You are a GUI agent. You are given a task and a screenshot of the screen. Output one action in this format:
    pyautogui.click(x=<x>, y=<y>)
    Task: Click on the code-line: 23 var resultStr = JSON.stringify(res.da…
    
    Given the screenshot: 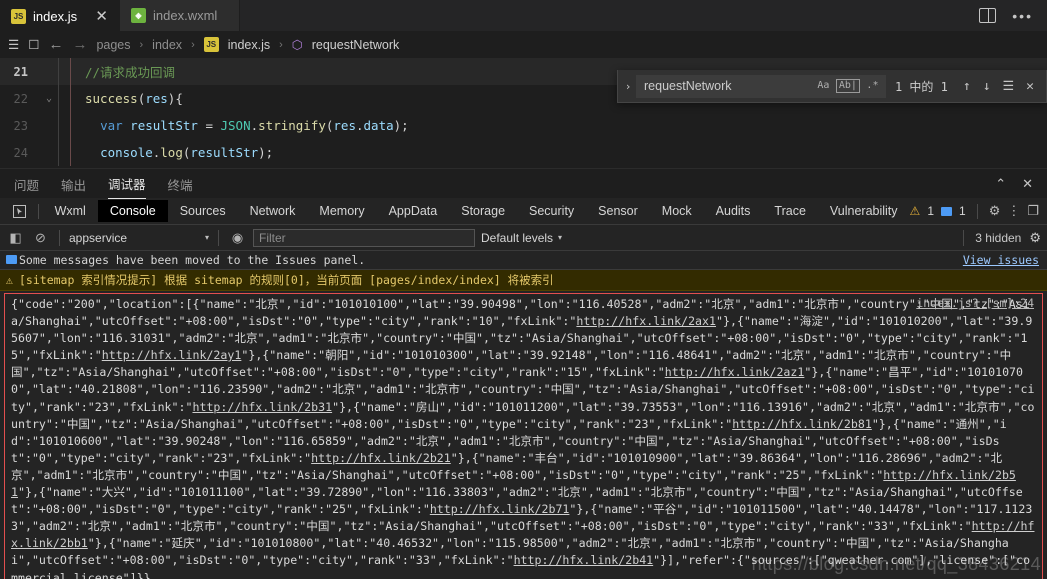 What is the action you would take?
    pyautogui.click(x=523, y=125)
    